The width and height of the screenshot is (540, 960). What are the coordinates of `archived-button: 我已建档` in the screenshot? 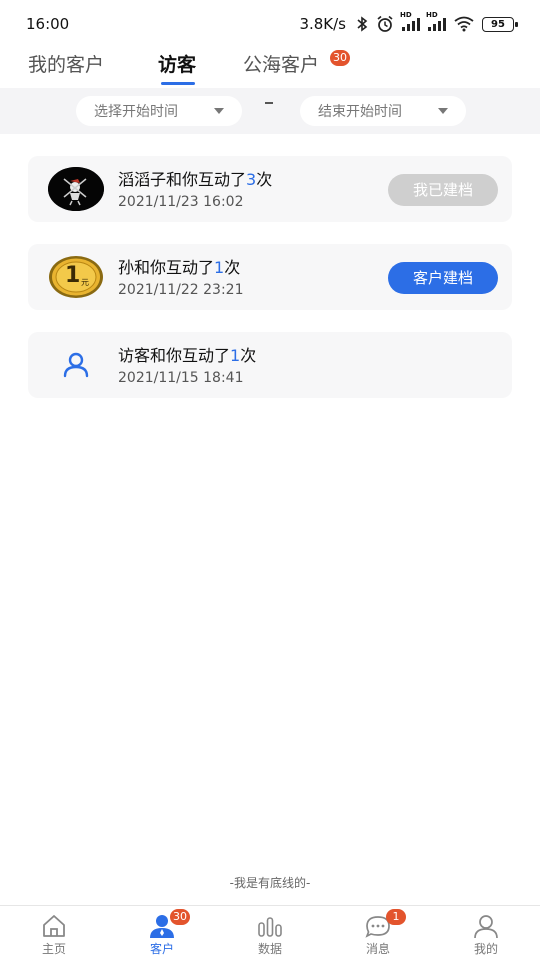 It's located at (443, 190).